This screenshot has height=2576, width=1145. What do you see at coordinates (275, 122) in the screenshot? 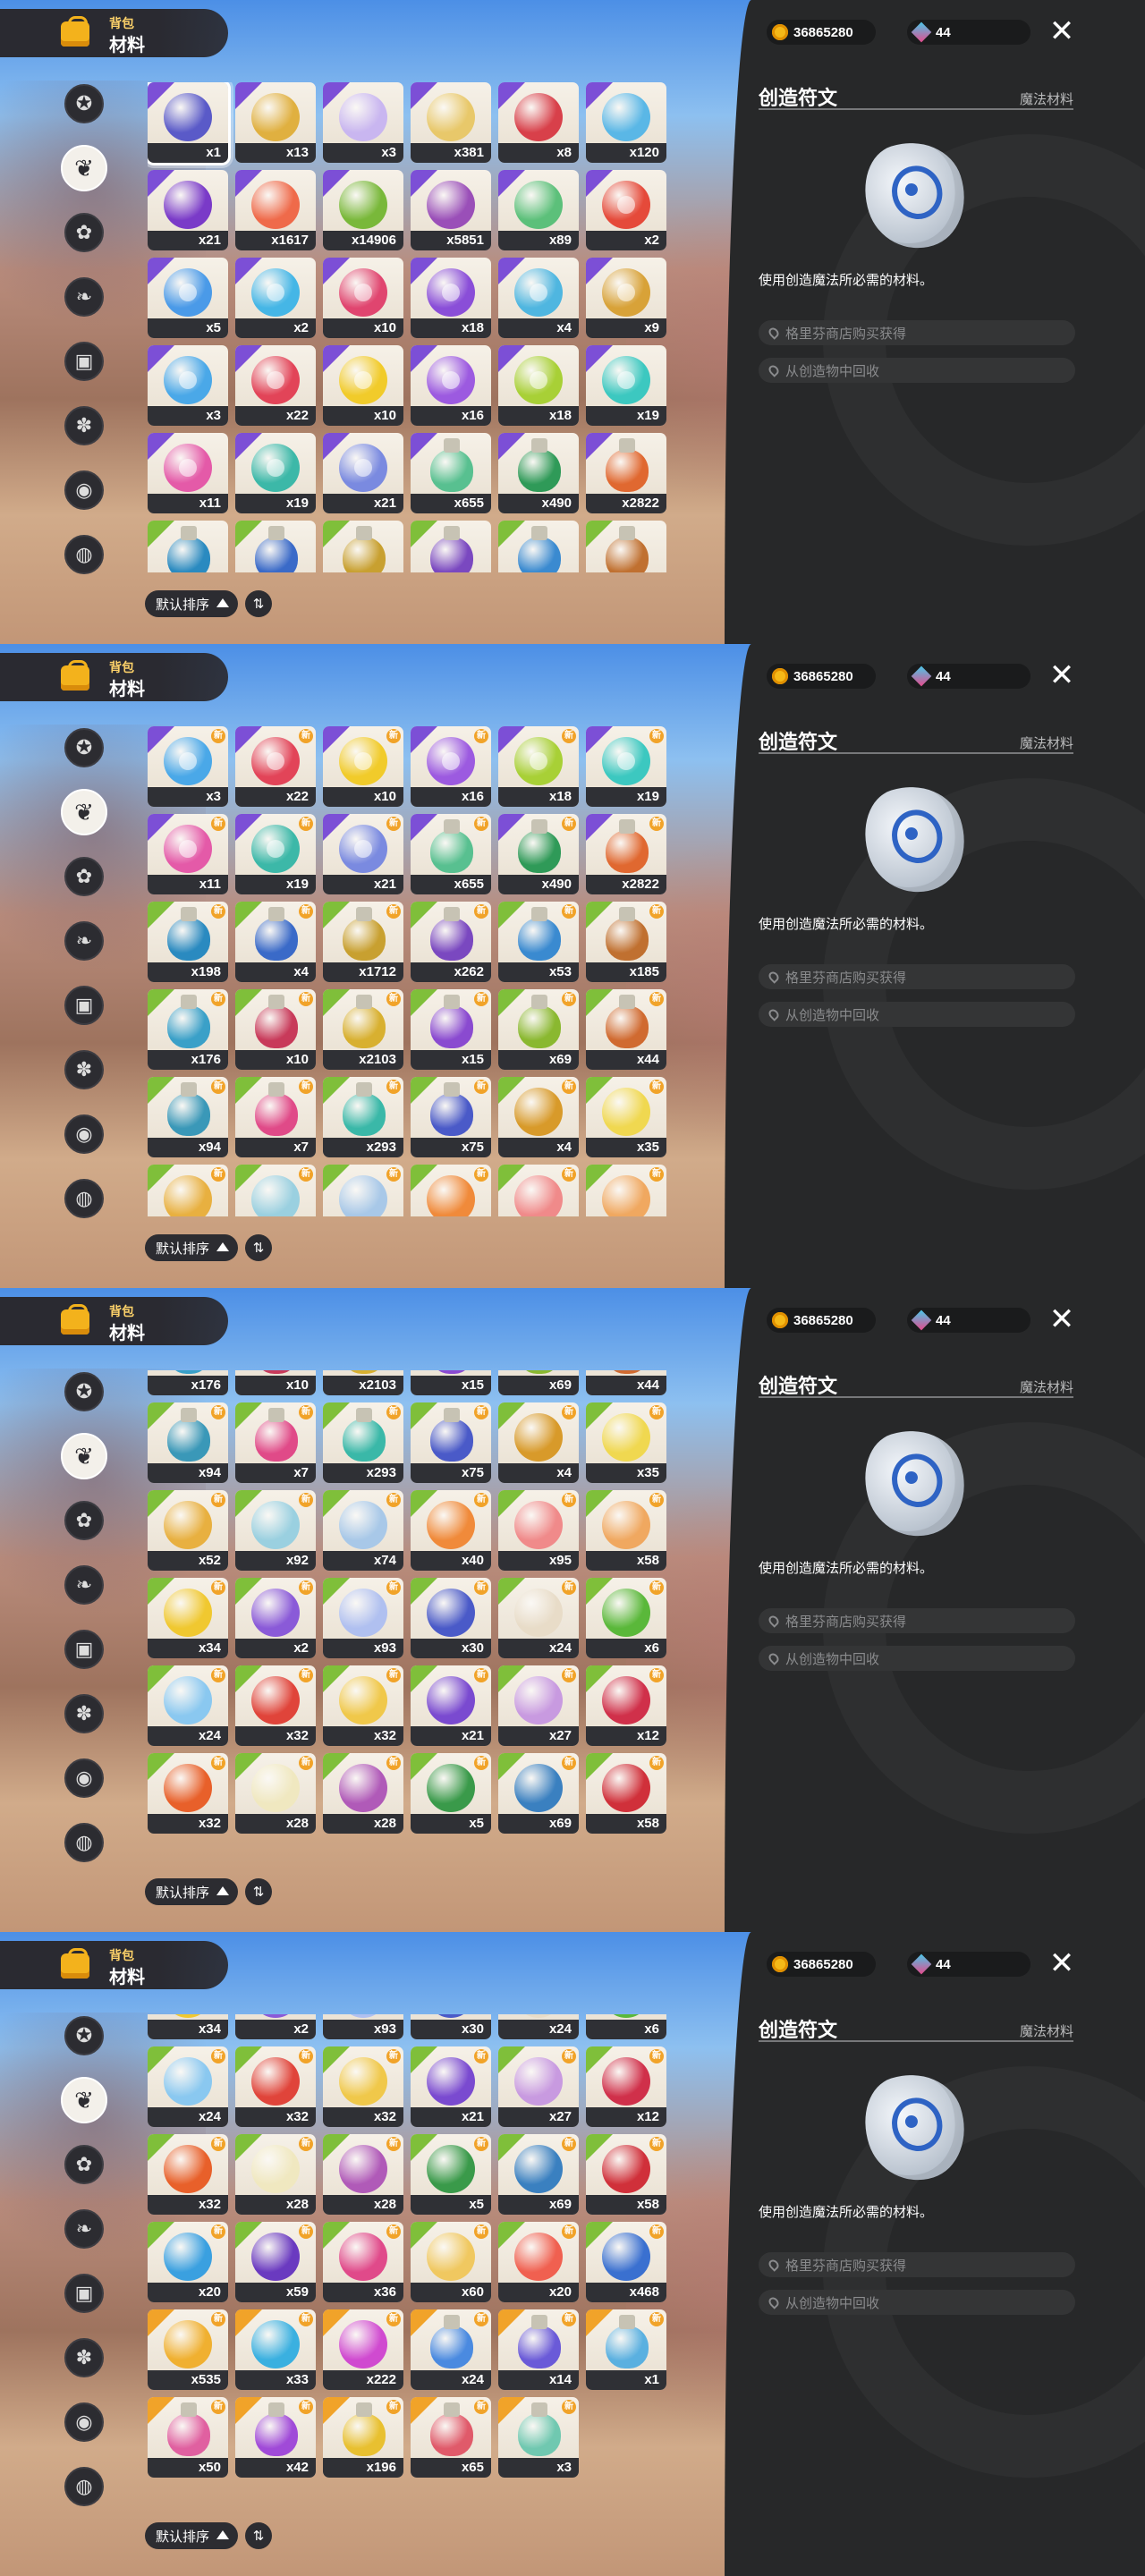
I see `item-slot: x13` at bounding box center [275, 122].